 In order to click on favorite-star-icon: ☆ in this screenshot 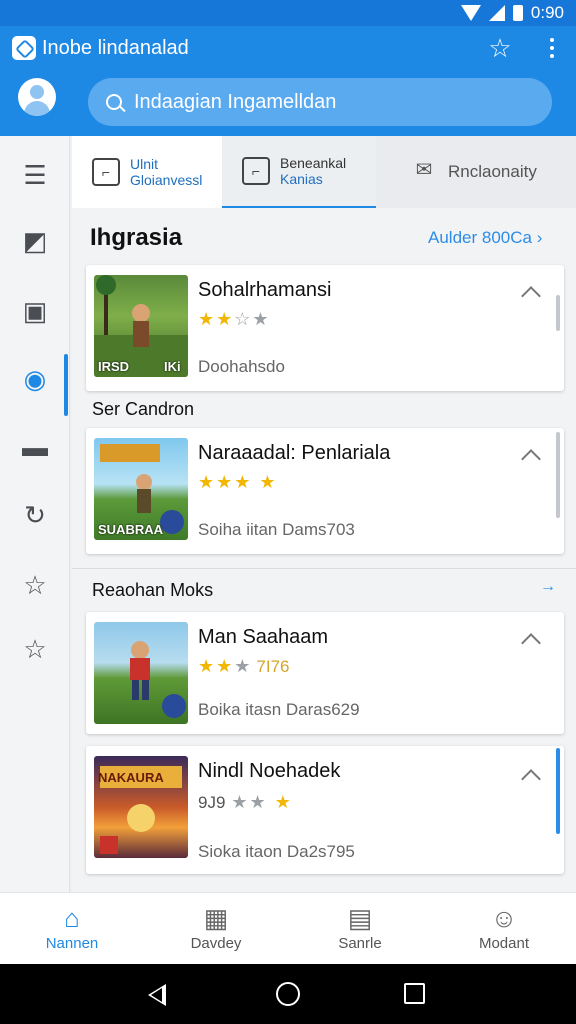, I will do `click(500, 48)`.